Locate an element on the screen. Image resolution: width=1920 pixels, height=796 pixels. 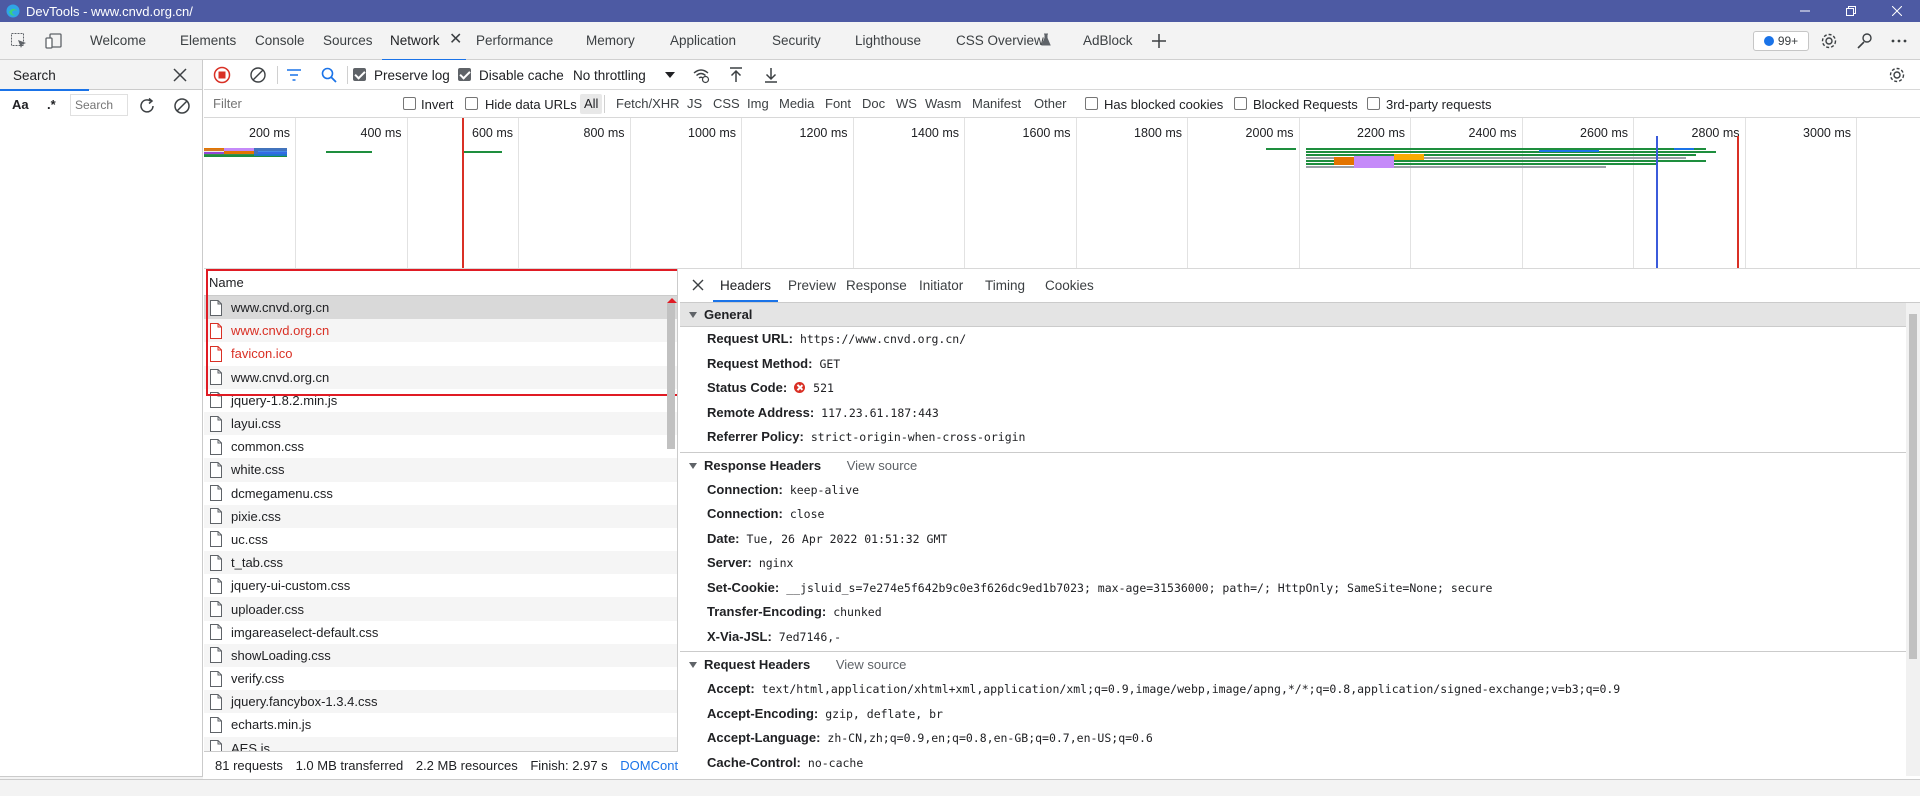
request-row: jquery-ui-custom.css is located at coordinates (440, 585).